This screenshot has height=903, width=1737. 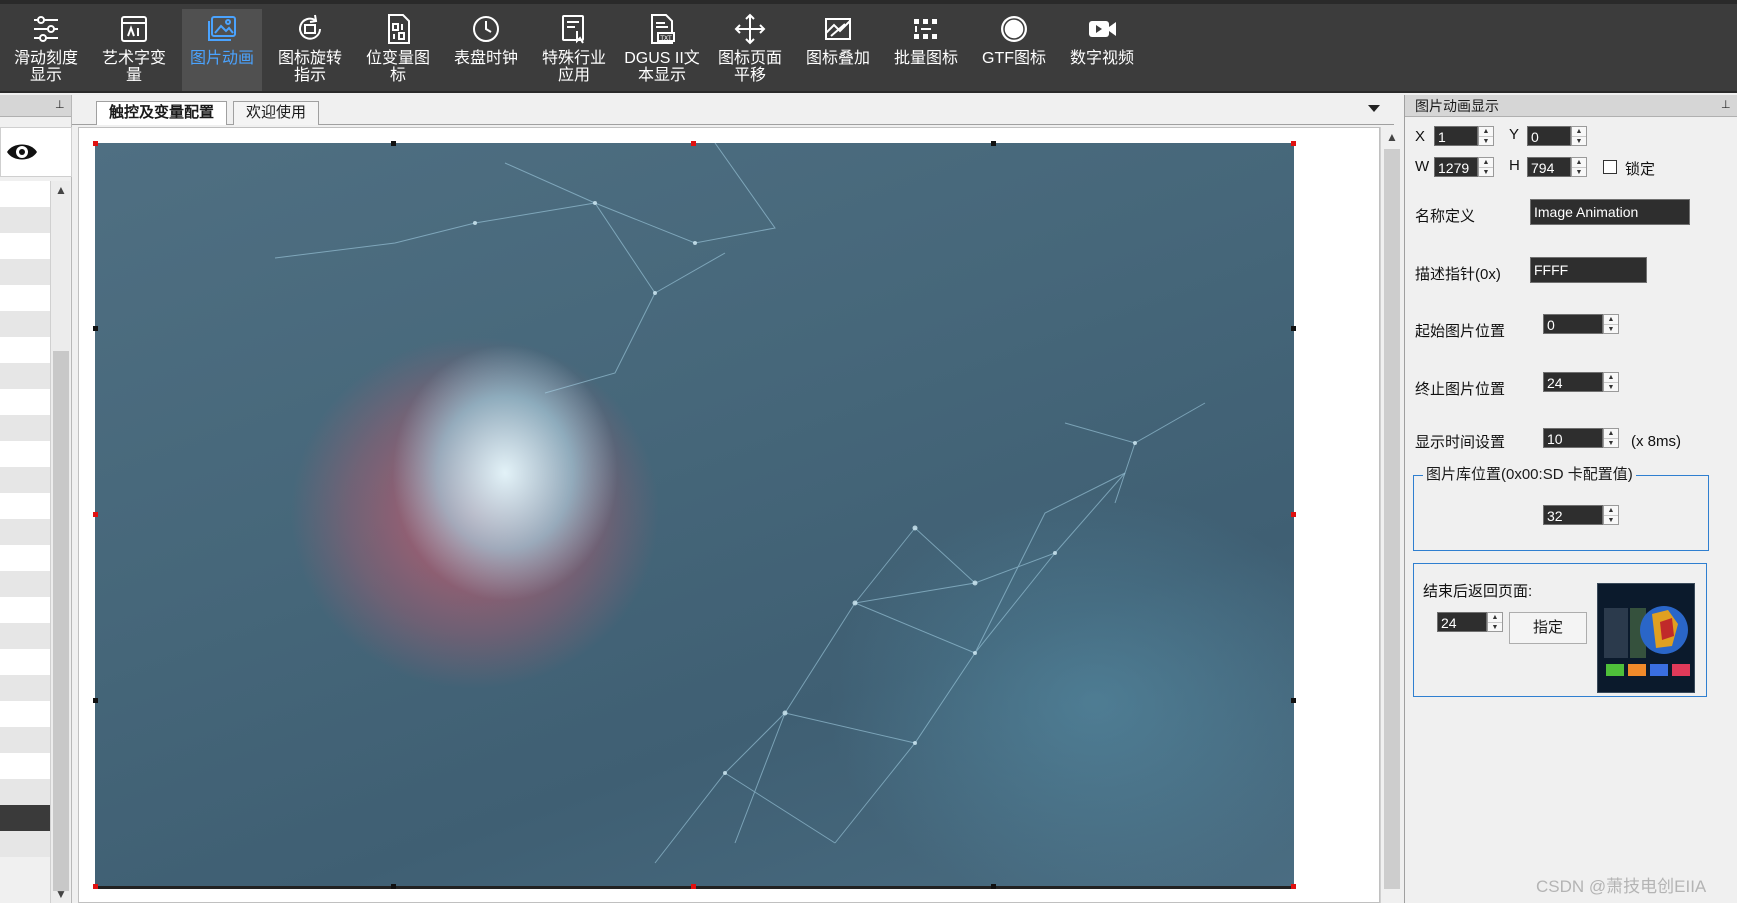 What do you see at coordinates (222, 50) in the screenshot?
I see `tool-image-animation: 图片动画` at bounding box center [222, 50].